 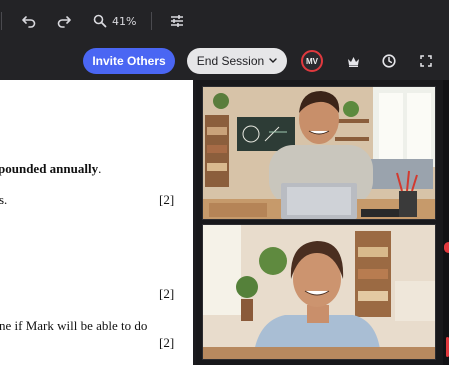 I want to click on clock-icon, so click(x=389, y=61).